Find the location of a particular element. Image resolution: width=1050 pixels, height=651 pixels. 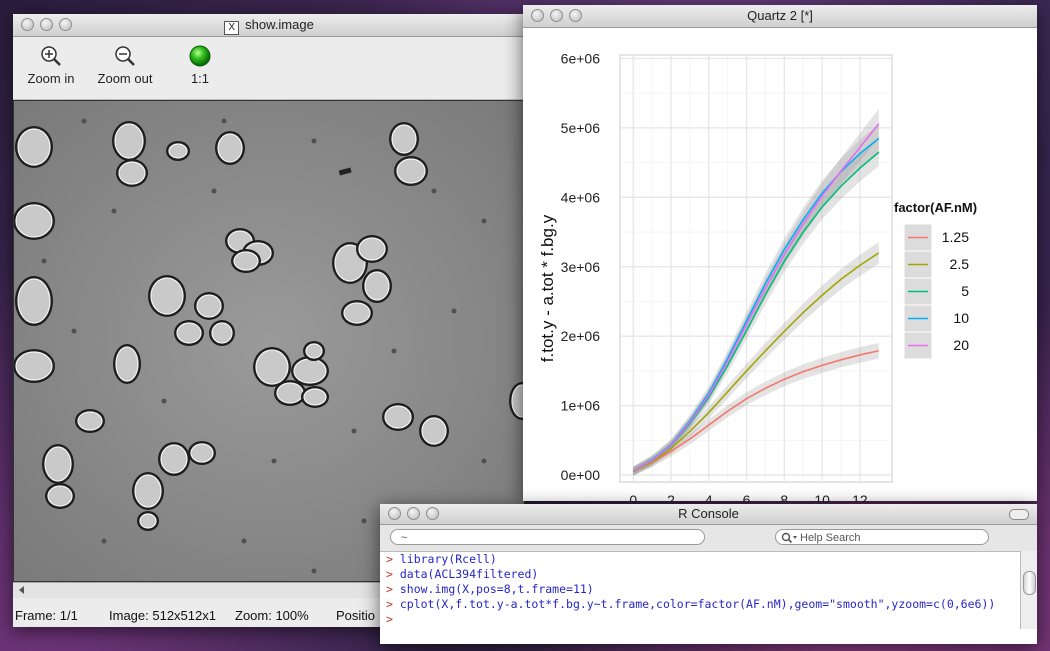

legend-label: 2.5 is located at coordinates (960, 264).